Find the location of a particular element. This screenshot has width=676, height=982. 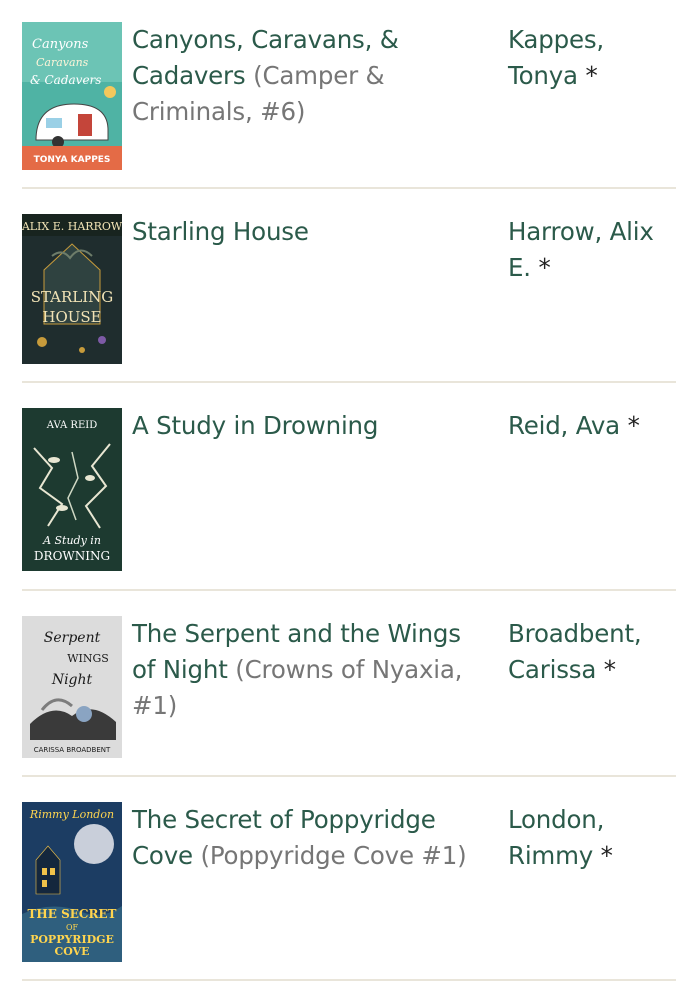

book-cover-link: Canyons Caravans & Cadavers TONYA KAPPES is located at coordinates (72, 96).